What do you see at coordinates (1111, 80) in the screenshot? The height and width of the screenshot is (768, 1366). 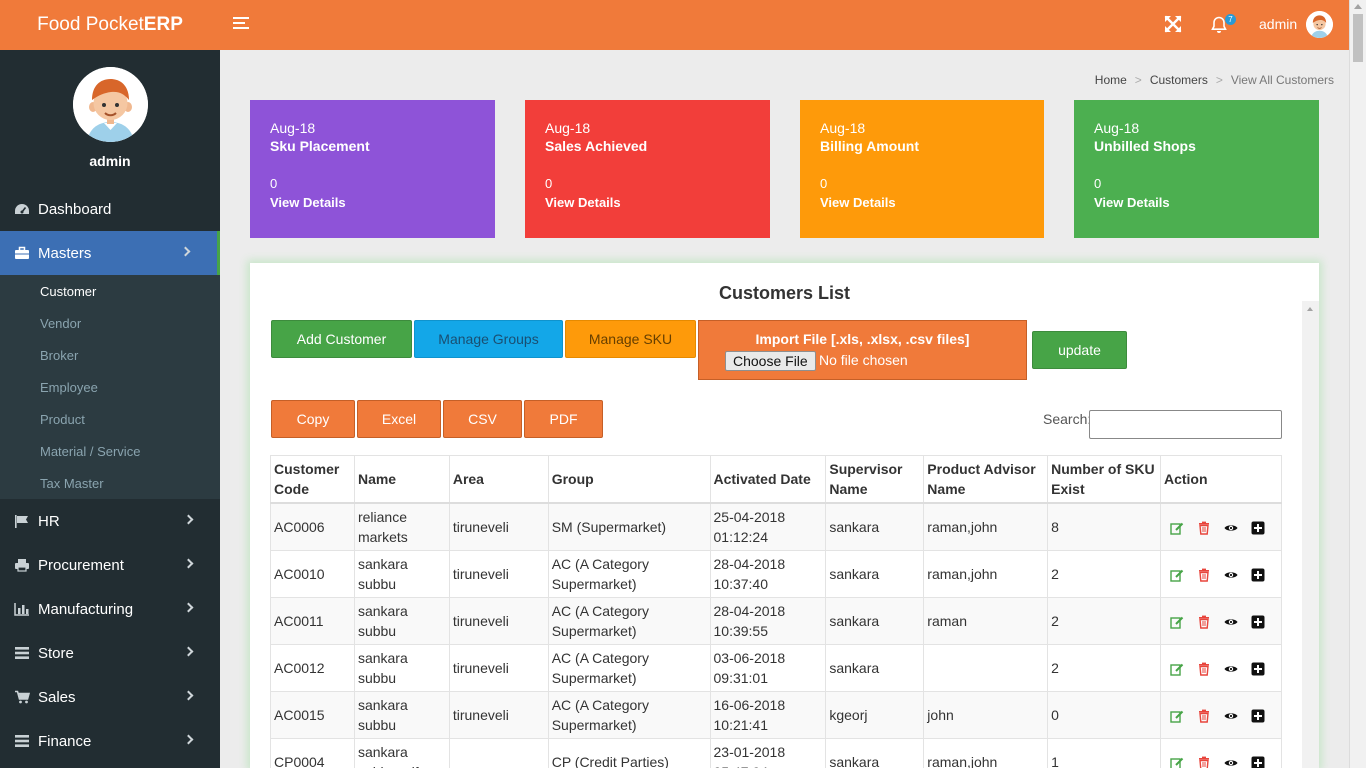 I see `breadcrumb-home: Home` at bounding box center [1111, 80].